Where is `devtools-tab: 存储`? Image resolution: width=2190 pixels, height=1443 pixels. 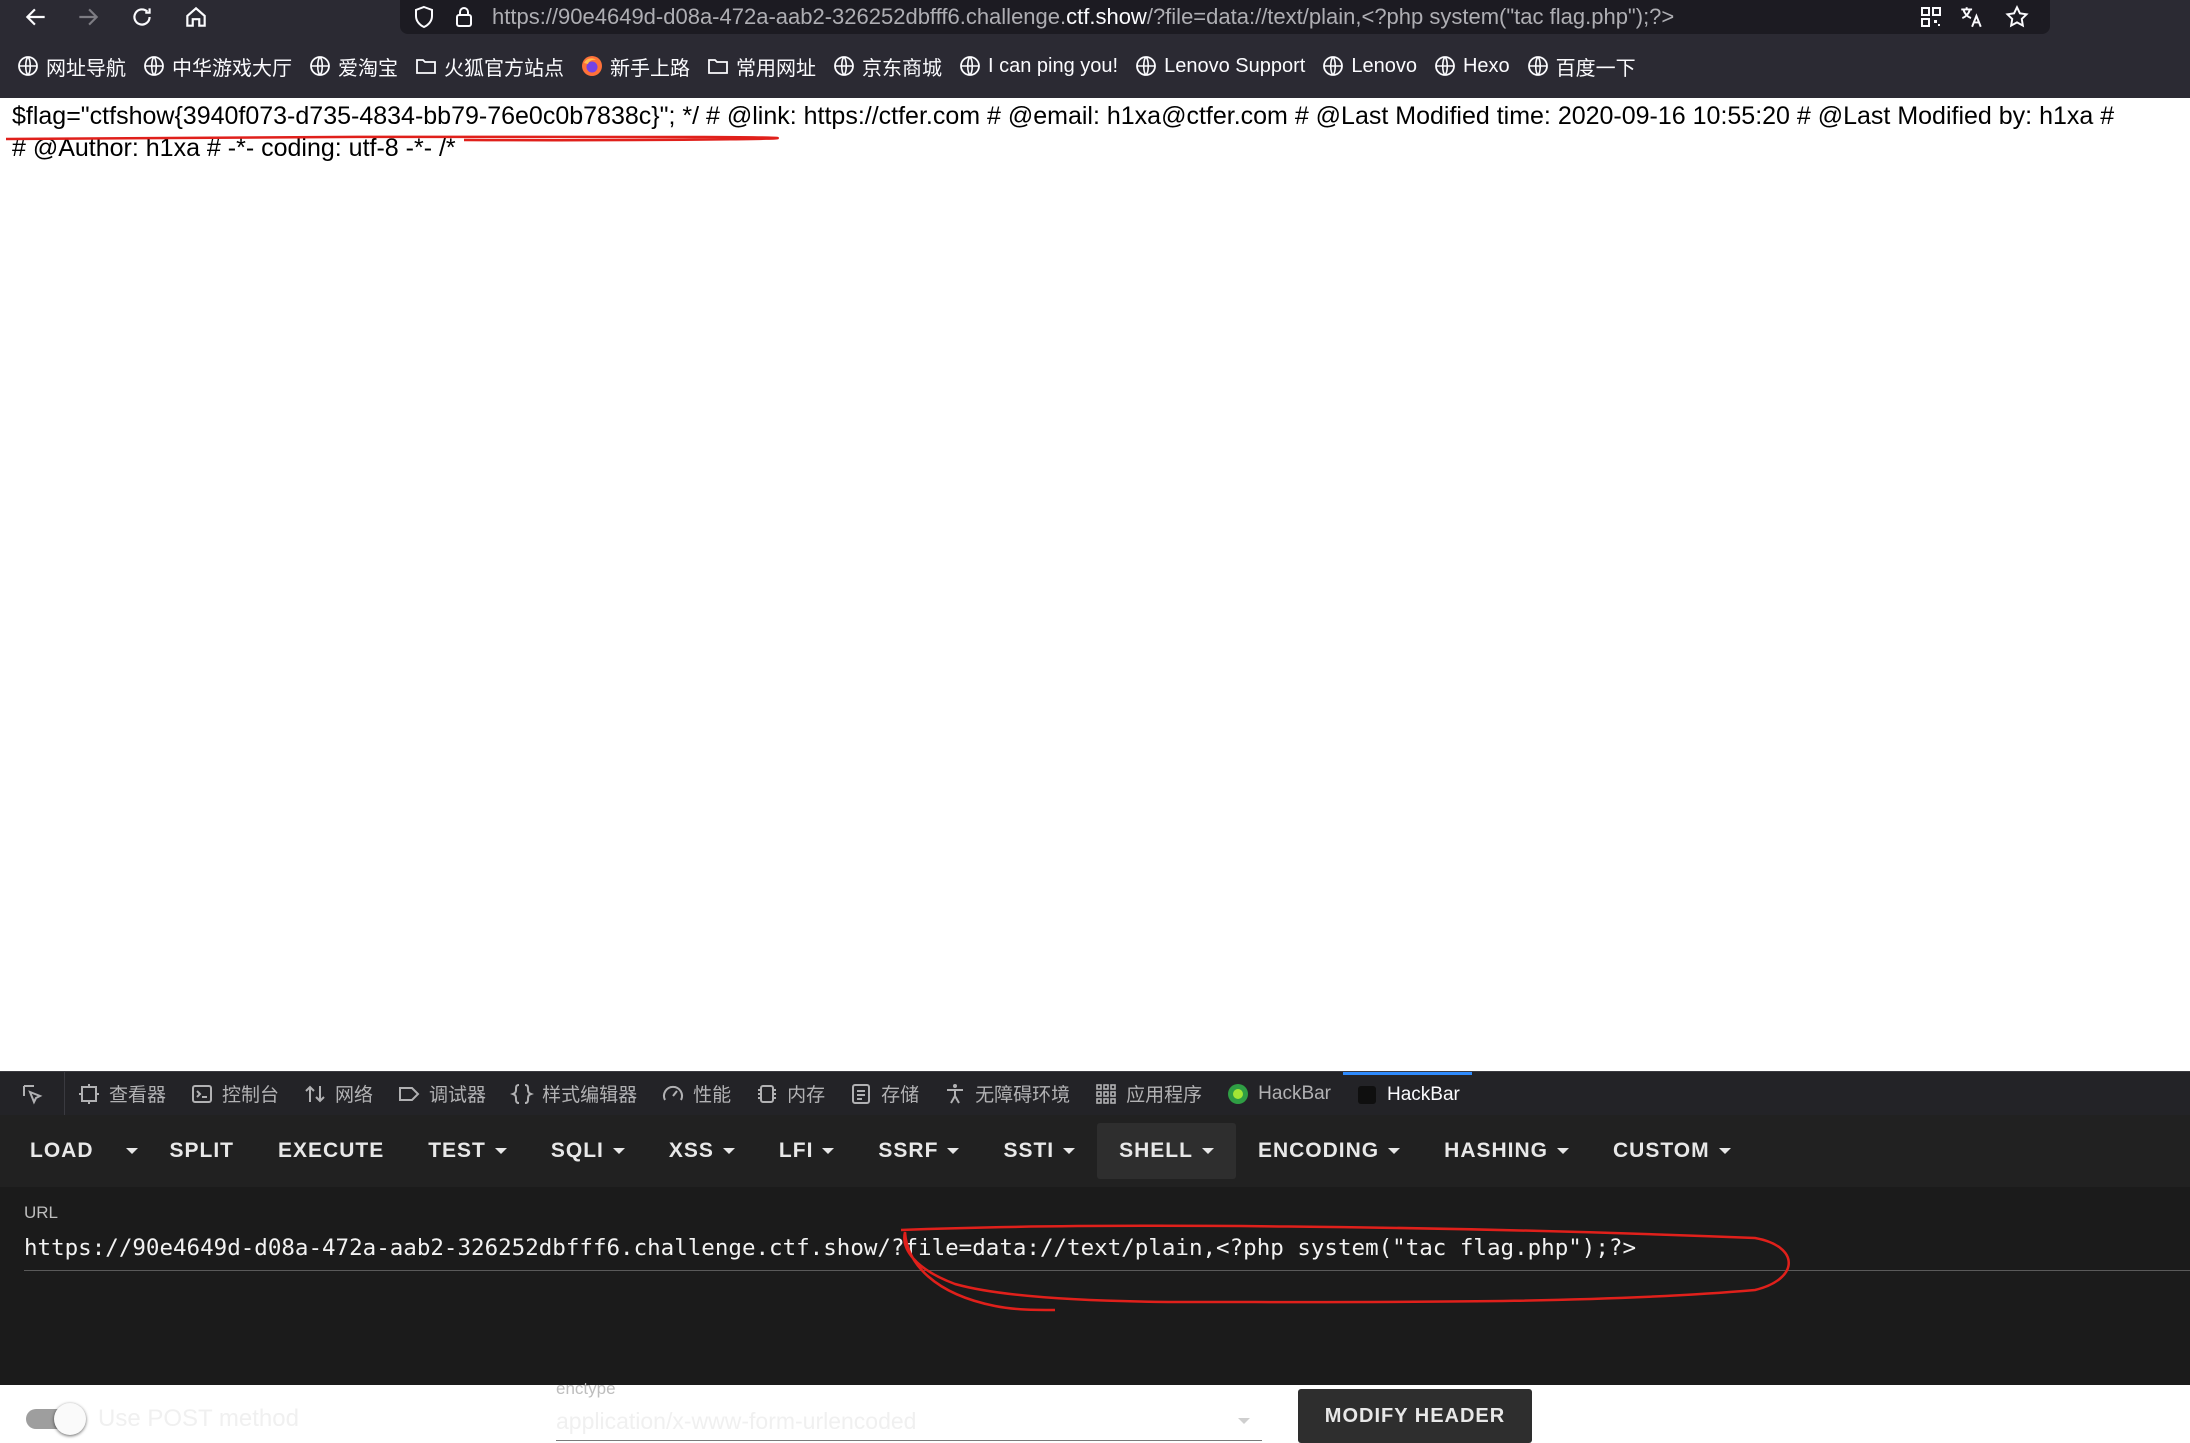 devtools-tab: 存储 is located at coordinates (884, 1094).